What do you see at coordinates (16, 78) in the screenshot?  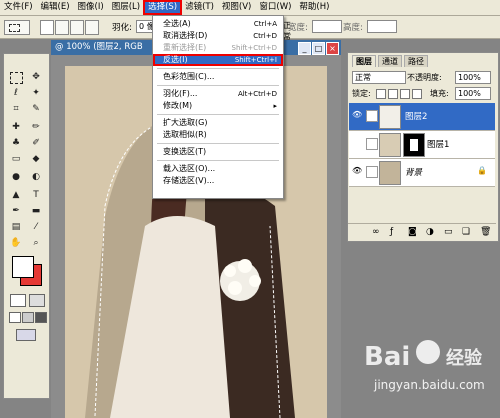 I see `marquee-tool-icon` at bounding box center [16, 78].